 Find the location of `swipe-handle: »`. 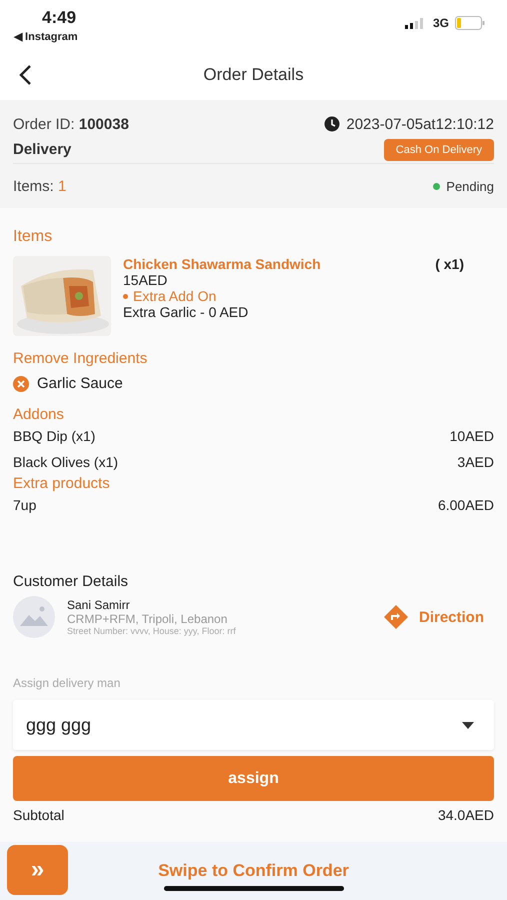

swipe-handle: » is located at coordinates (37, 870).